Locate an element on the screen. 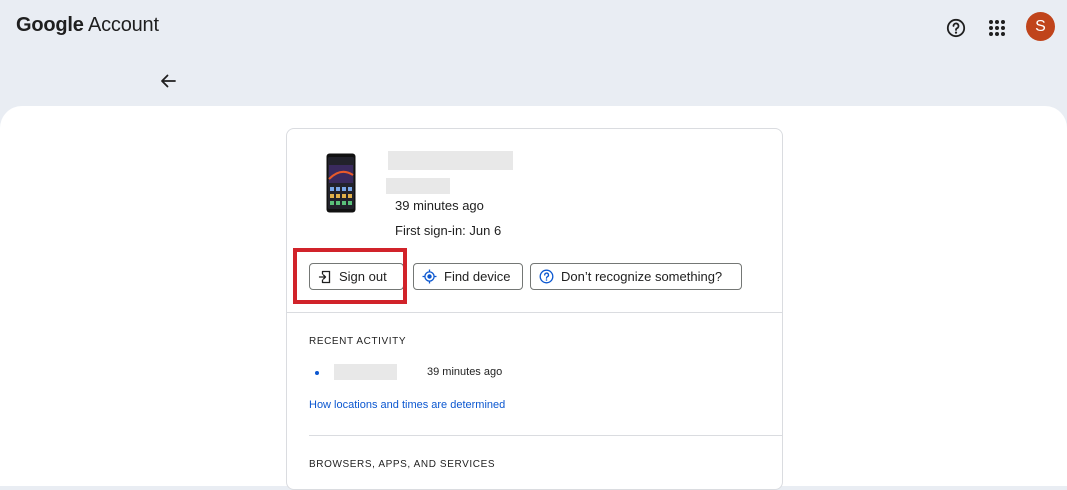 This screenshot has width=1067, height=490. redacted-device-name is located at coordinates (450, 160).